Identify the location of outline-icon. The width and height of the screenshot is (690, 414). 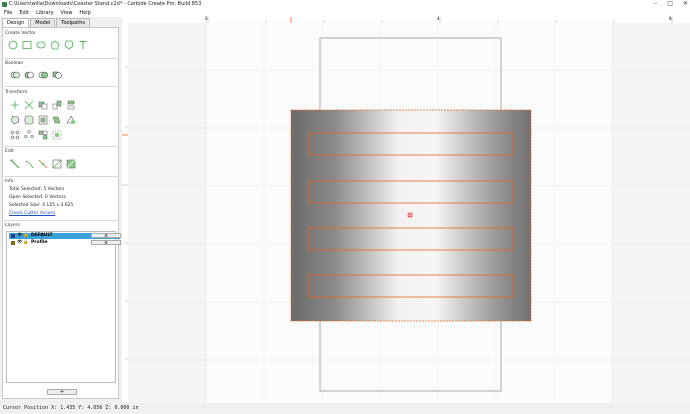
(43, 120).